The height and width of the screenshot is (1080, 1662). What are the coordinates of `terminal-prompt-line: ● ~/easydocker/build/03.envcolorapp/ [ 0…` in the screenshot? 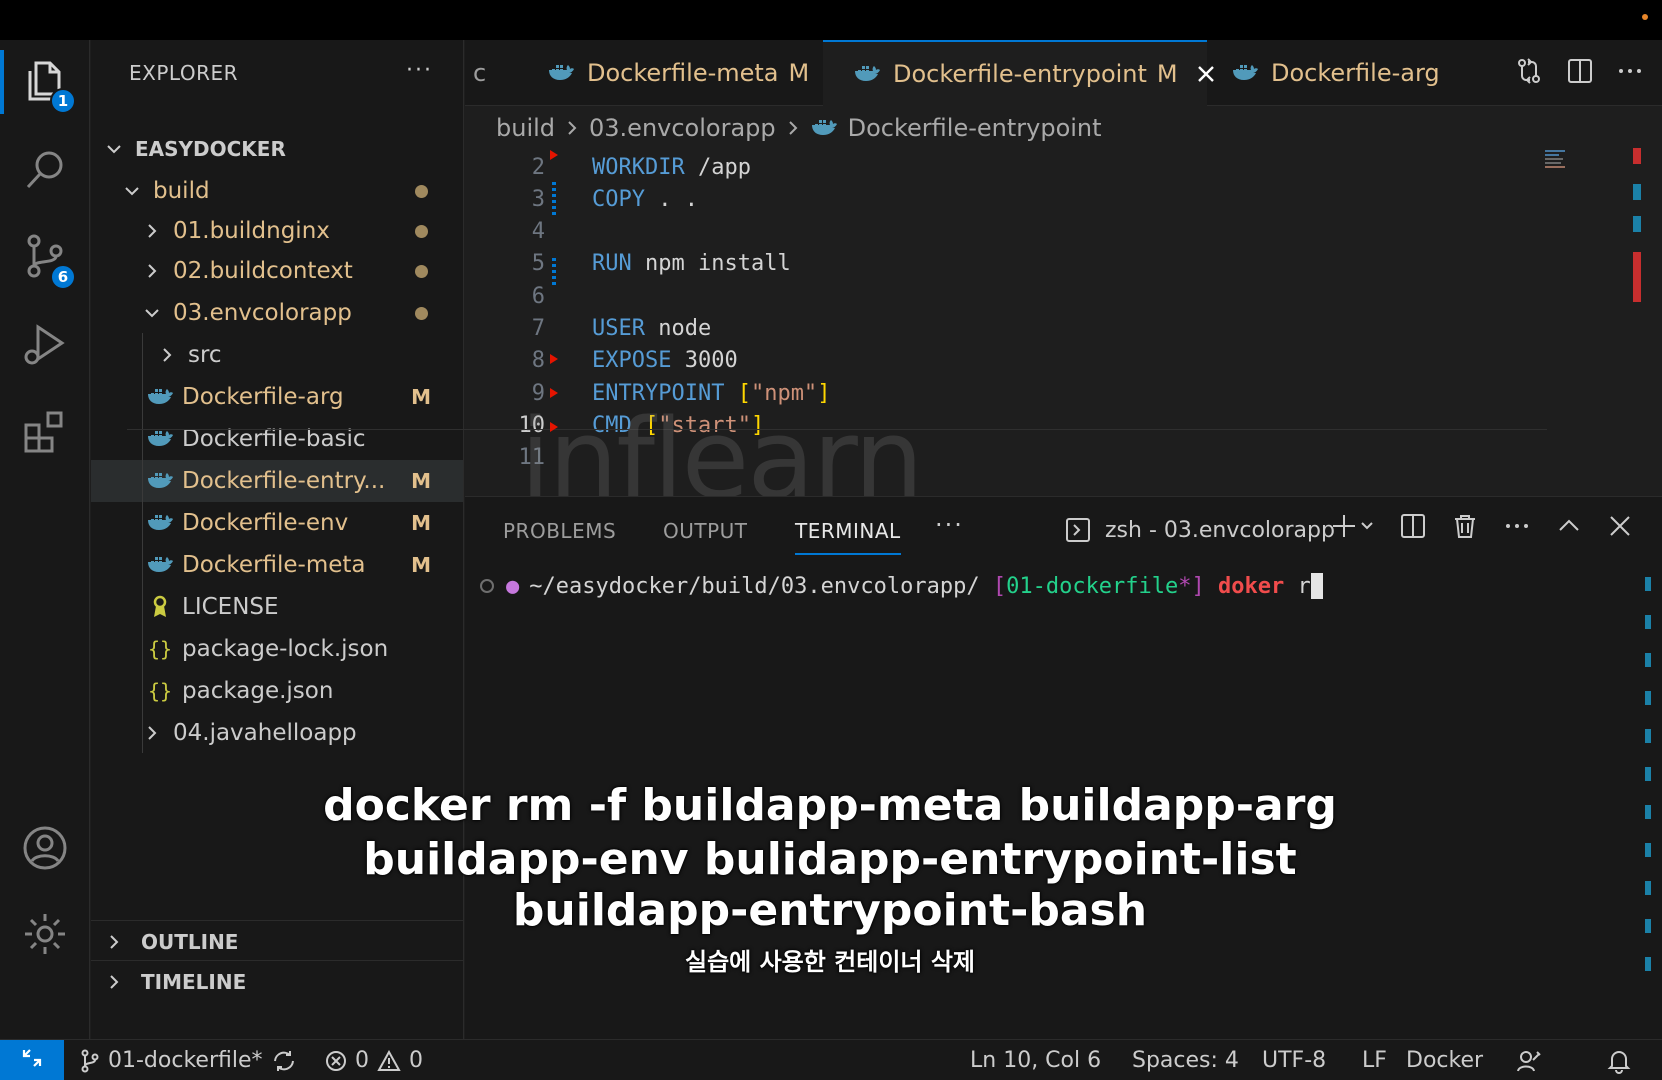 It's located at (901, 586).